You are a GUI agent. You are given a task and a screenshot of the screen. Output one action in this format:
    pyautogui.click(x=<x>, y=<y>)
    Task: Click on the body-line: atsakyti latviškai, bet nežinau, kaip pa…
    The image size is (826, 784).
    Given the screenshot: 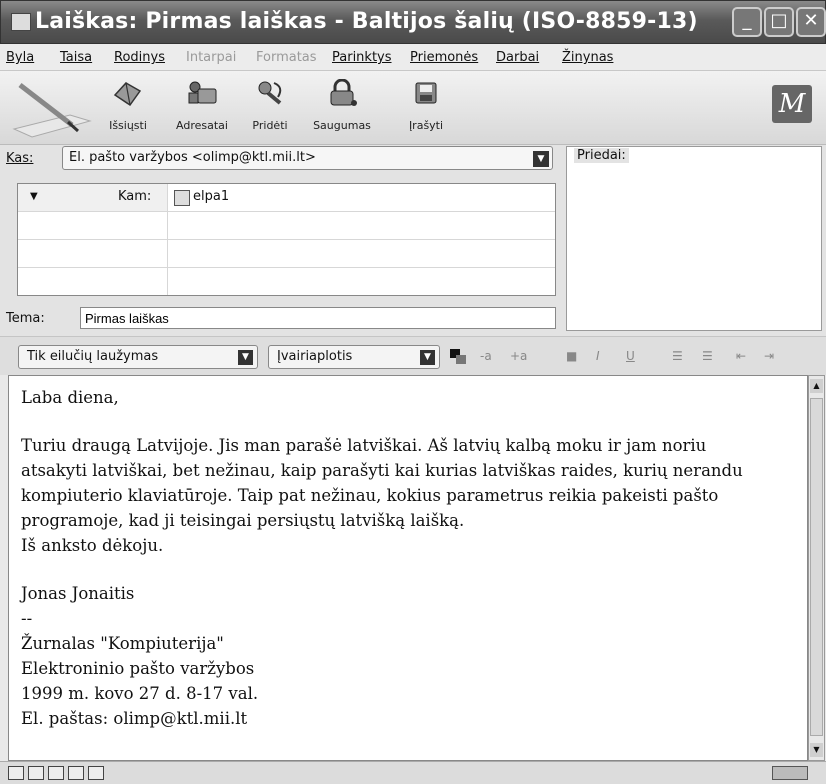 What is the action you would take?
    pyautogui.click(x=382, y=470)
    